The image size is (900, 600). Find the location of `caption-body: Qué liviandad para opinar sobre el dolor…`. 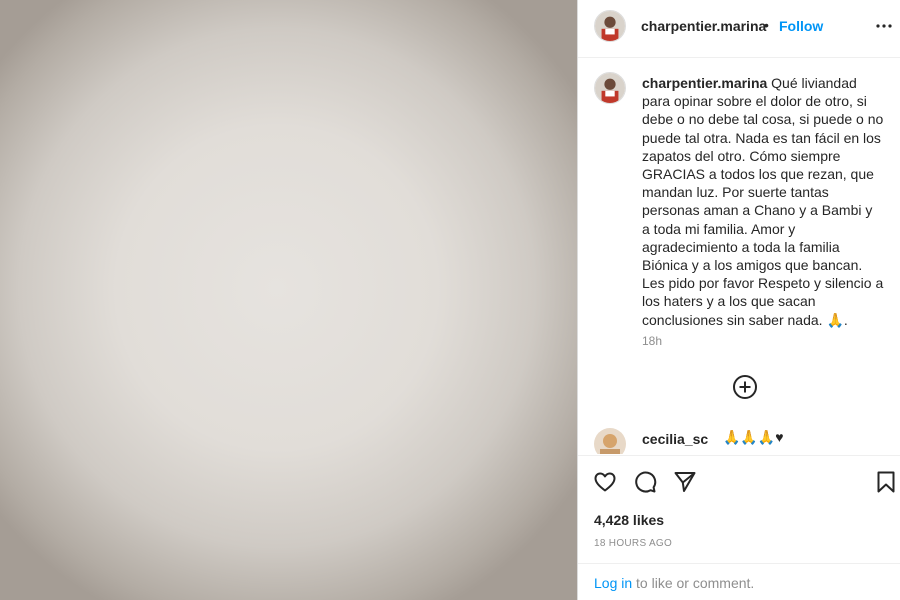

caption-body: Qué liviandad para opinar sobre el dolor… is located at coordinates (763, 201).